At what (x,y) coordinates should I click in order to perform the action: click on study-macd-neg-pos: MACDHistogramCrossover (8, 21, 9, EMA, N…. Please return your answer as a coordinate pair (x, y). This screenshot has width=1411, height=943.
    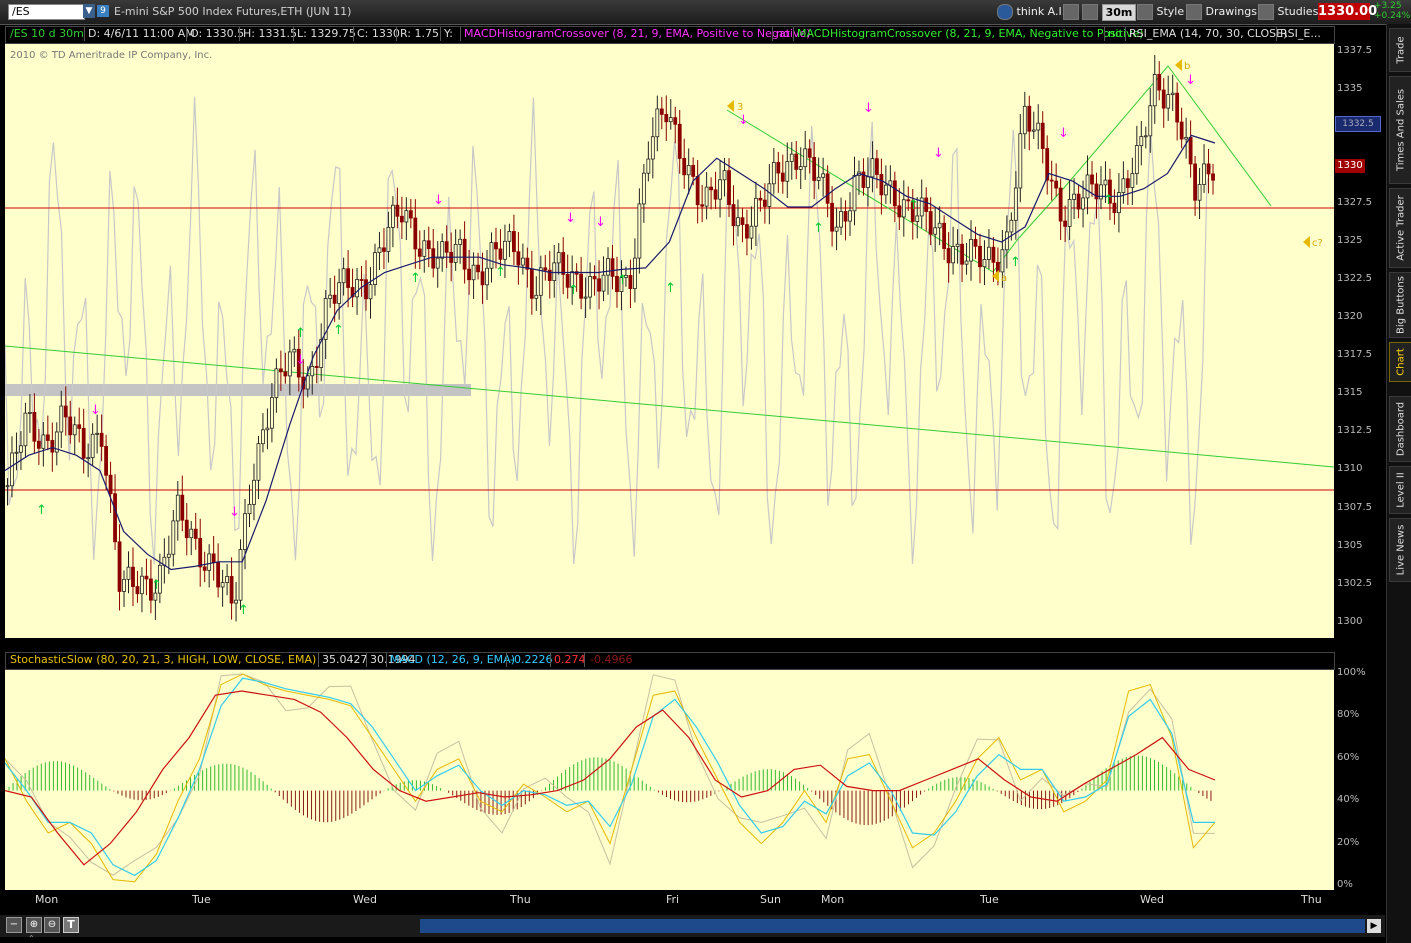
    Looking at the image, I should click on (970, 34).